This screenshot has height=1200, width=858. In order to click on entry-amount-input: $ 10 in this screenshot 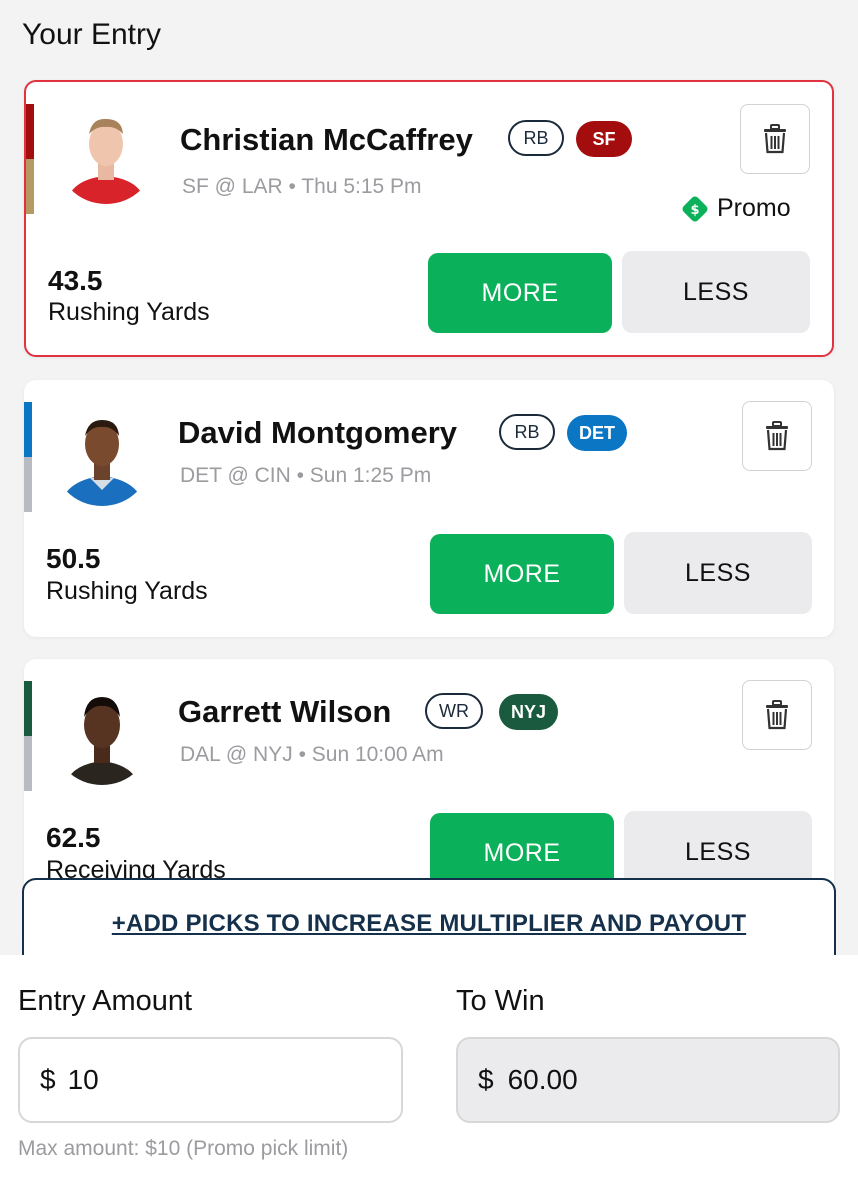, I will do `click(210, 1080)`.